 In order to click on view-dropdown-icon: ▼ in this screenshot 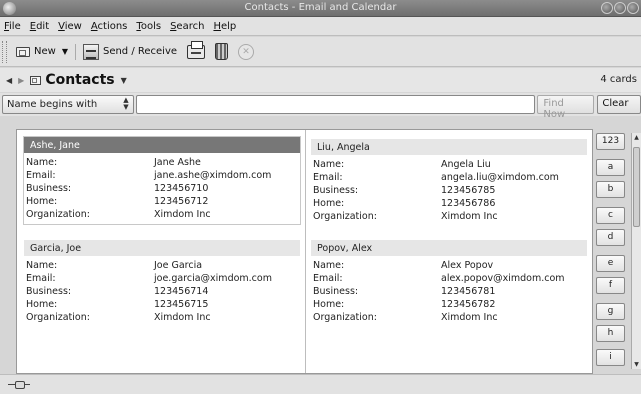, I will do `click(124, 80)`.